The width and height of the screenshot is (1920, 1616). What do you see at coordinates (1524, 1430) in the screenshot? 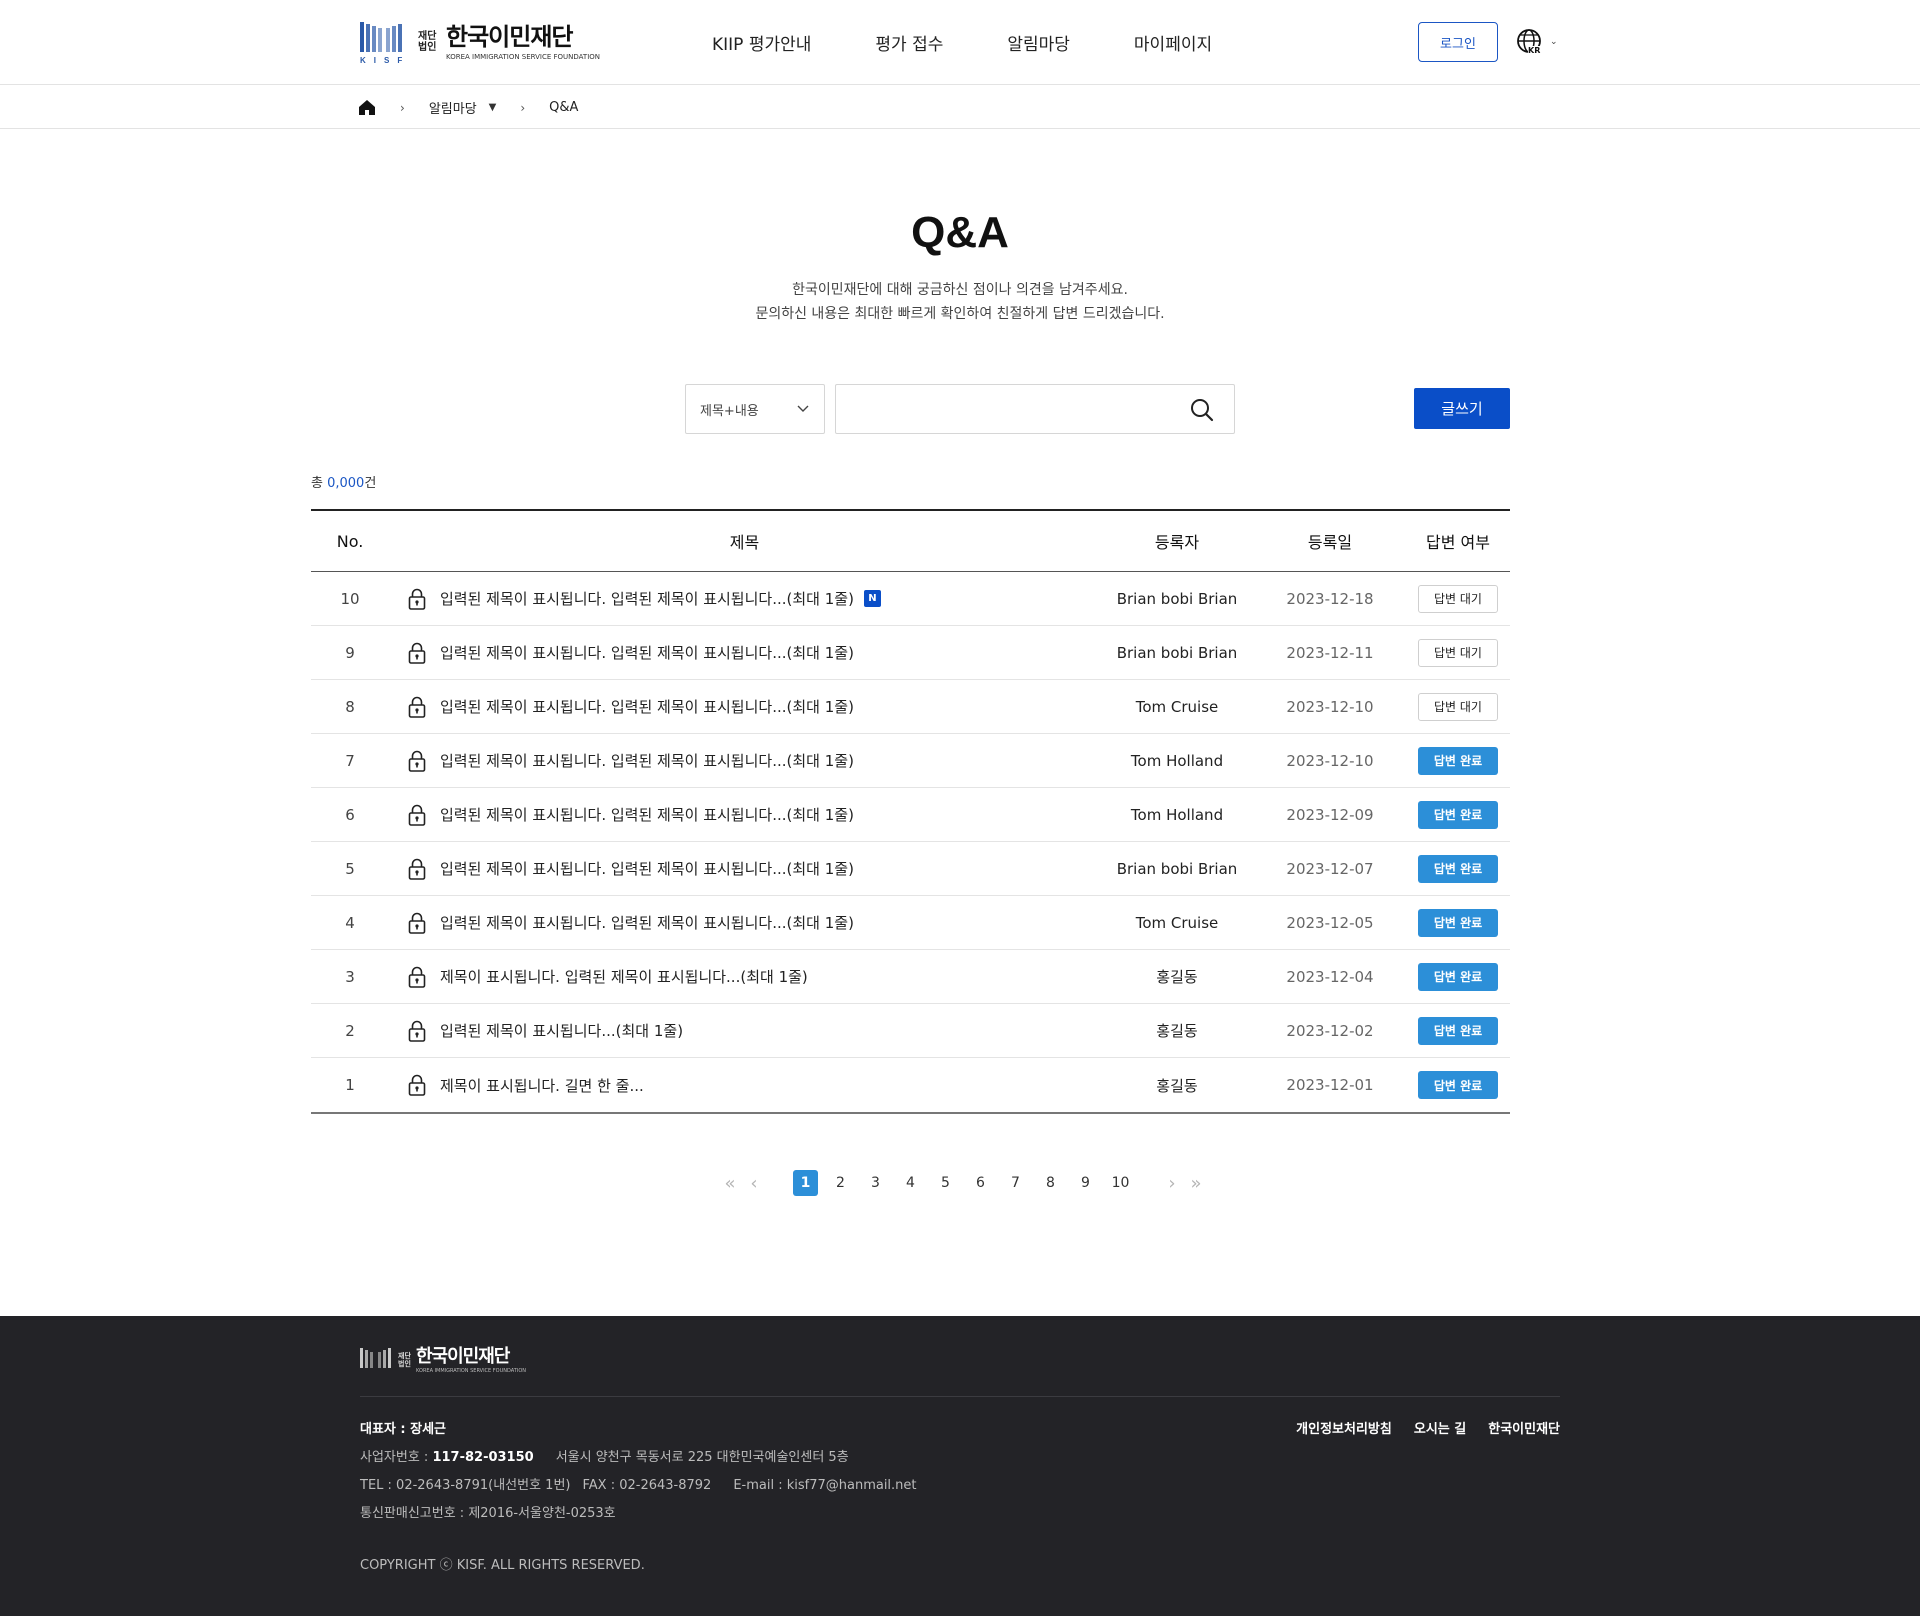
I see `footer-link-foundation: 한국이민재단` at bounding box center [1524, 1430].